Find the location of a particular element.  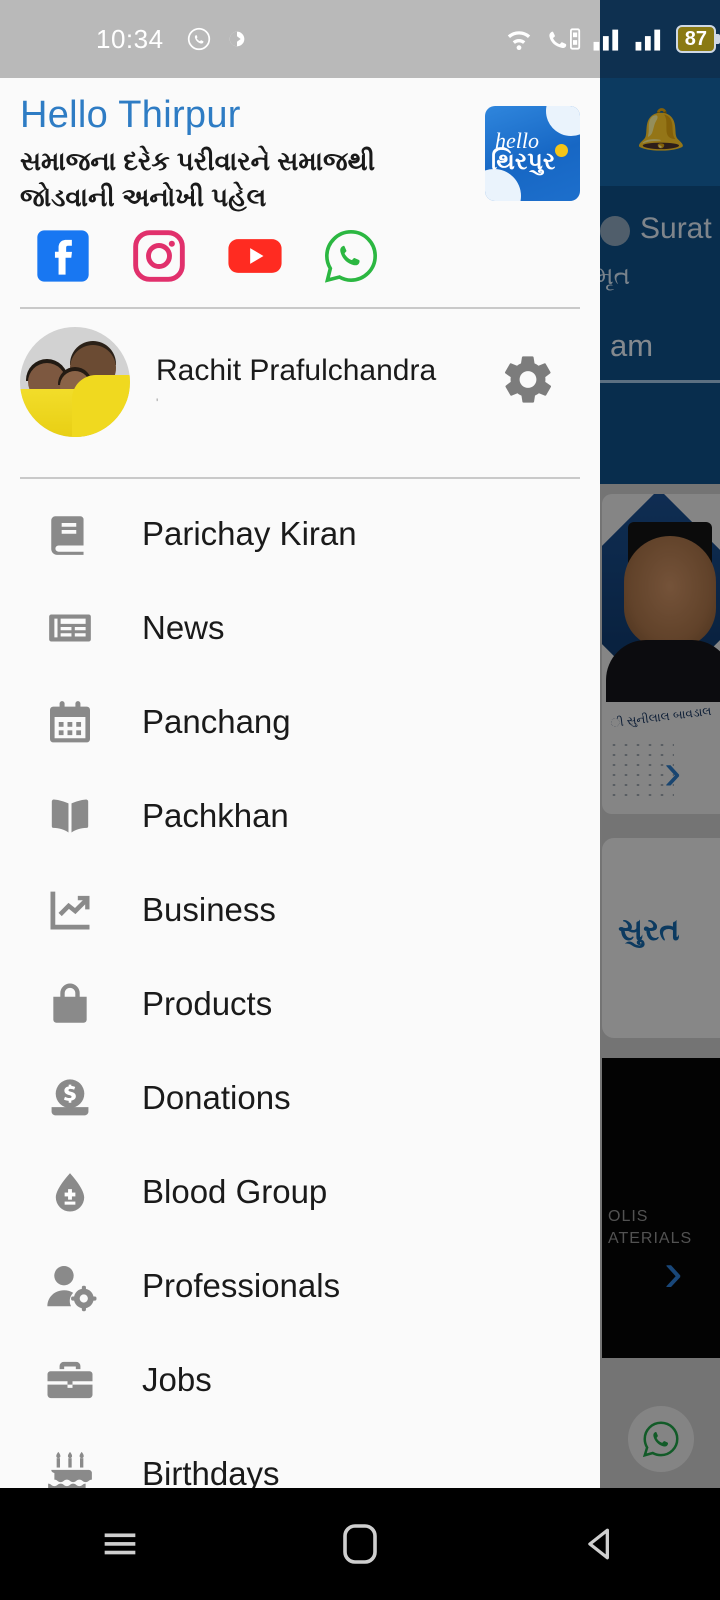

menu-item-pachkhan: Pachkhan is located at coordinates (300, 816).